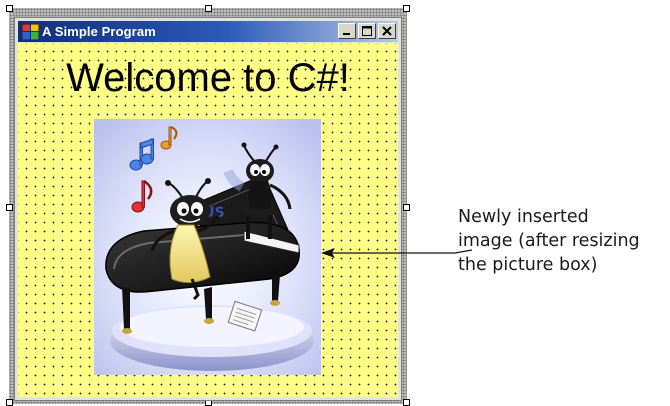  I want to click on resize-handle-bottom-left, so click(9, 402).